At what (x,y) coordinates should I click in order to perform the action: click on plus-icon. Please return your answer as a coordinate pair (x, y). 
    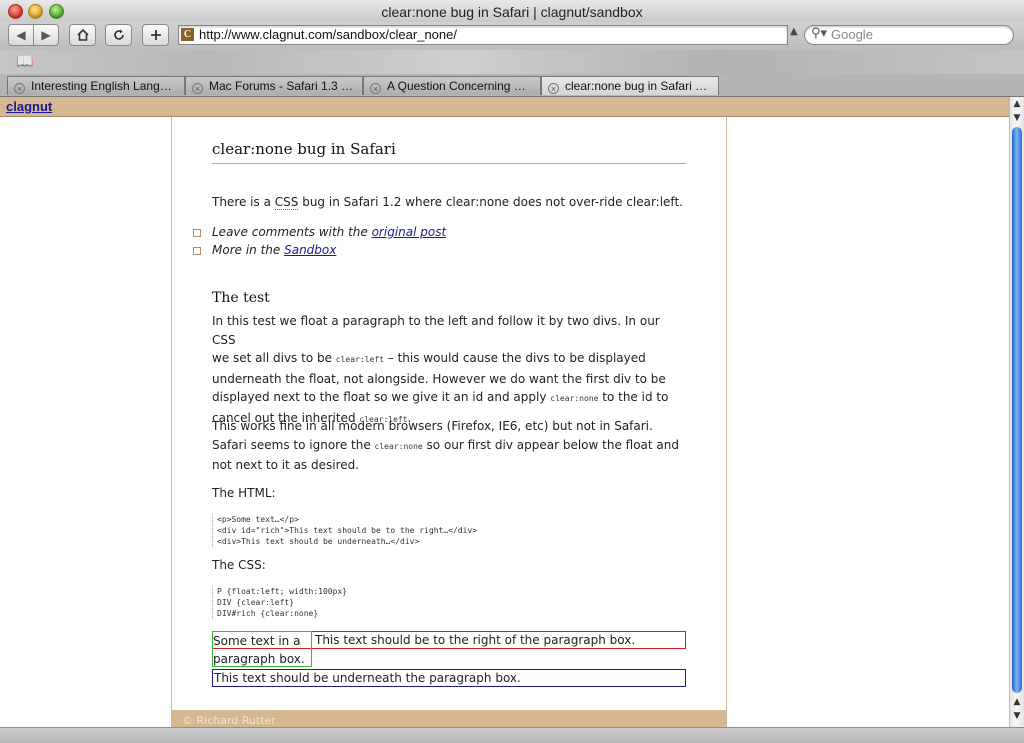
    Looking at the image, I should click on (155, 35).